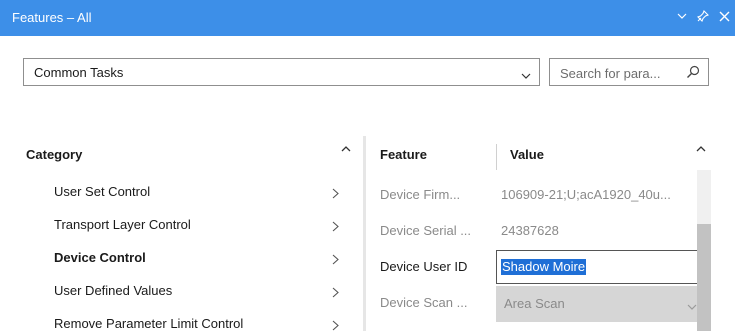 This screenshot has height=331, width=735. What do you see at coordinates (724, 16) in the screenshot?
I see `close-icon` at bounding box center [724, 16].